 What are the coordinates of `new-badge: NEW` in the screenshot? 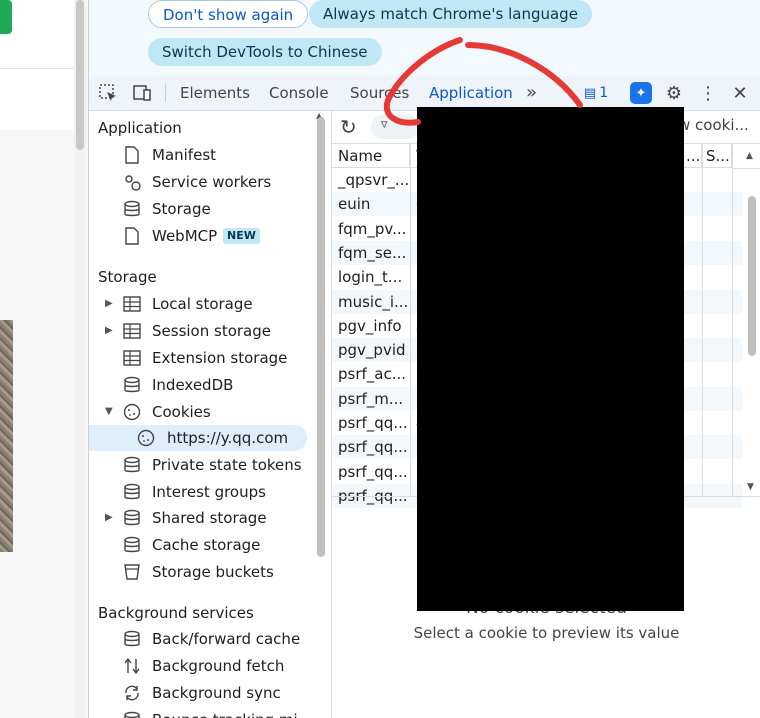 It's located at (241, 236).